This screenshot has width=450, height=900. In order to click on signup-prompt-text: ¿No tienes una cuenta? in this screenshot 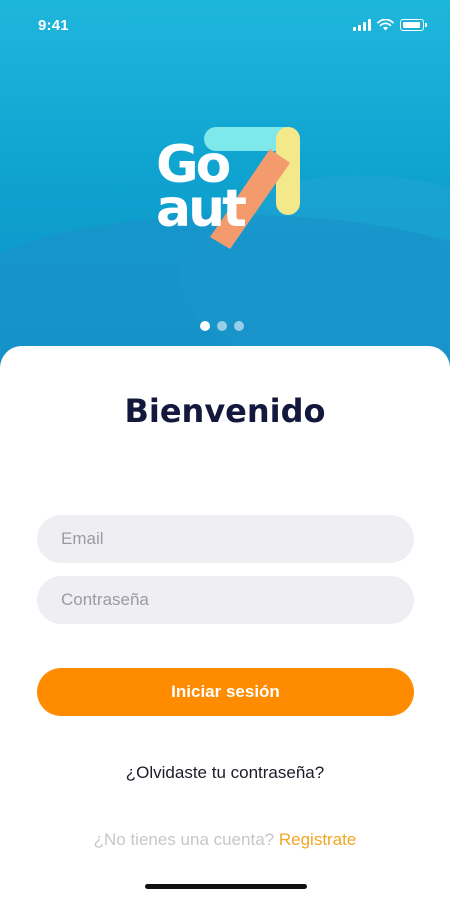, I will do `click(184, 839)`.